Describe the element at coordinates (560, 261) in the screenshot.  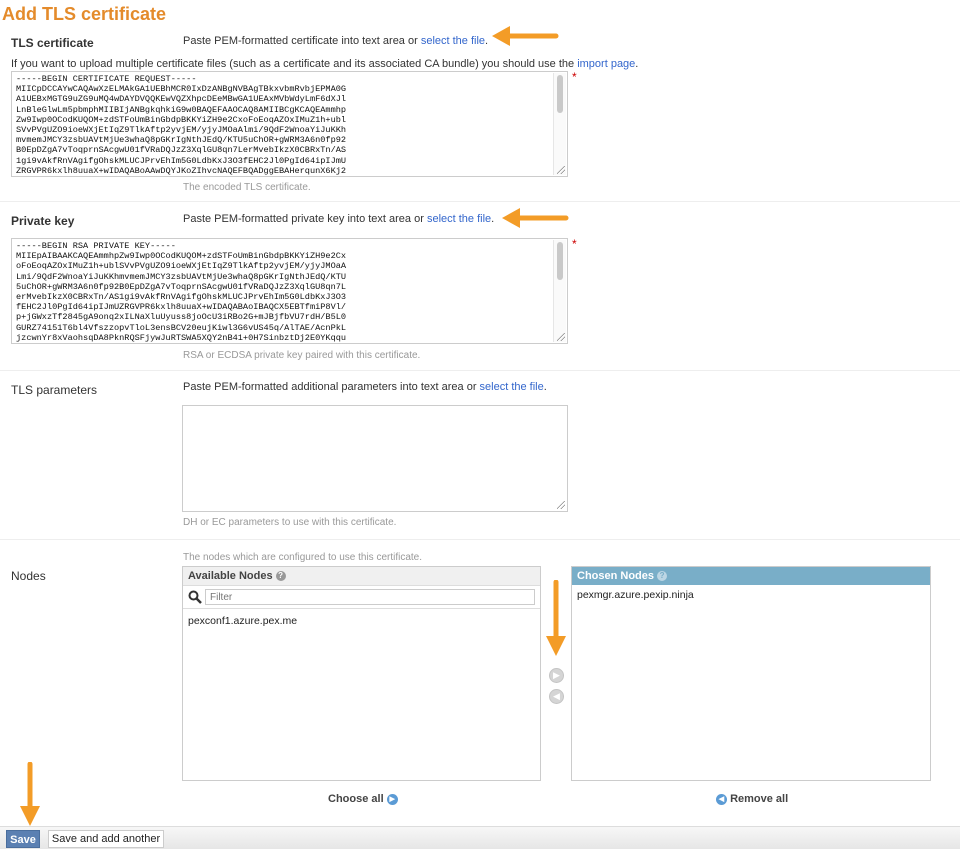
I see `private-key-scroll-thumb` at that location.